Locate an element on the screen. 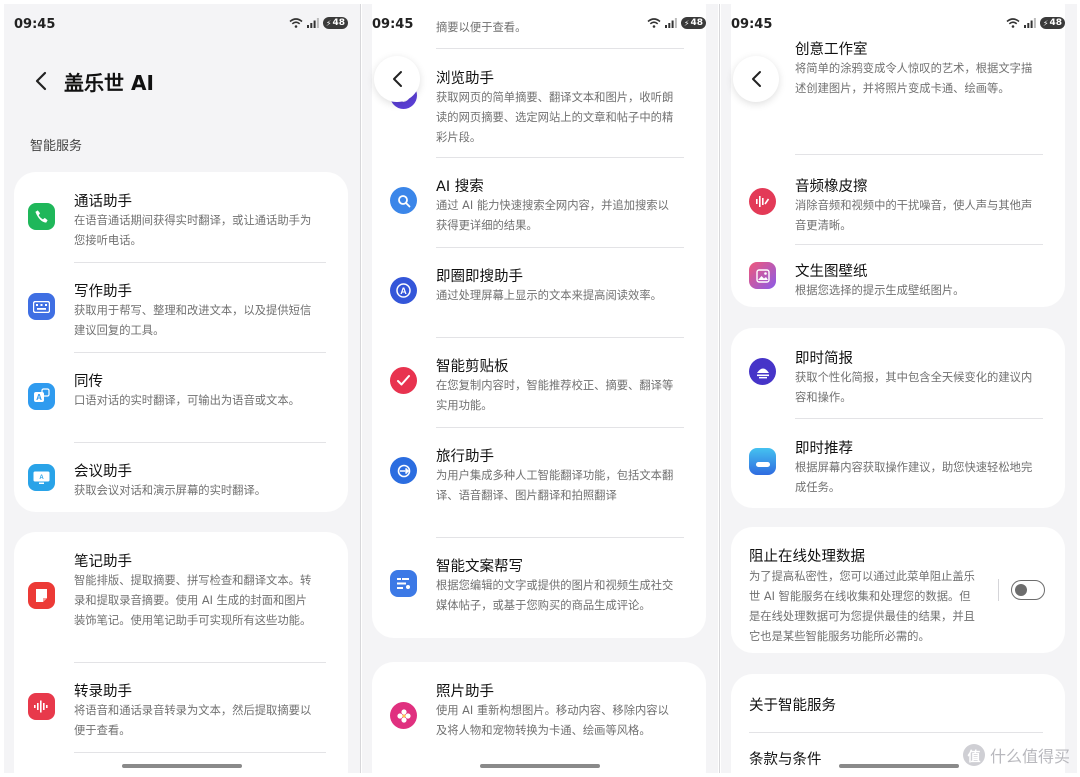  watermark-logo-icon: 值 is located at coordinates (973, 755).